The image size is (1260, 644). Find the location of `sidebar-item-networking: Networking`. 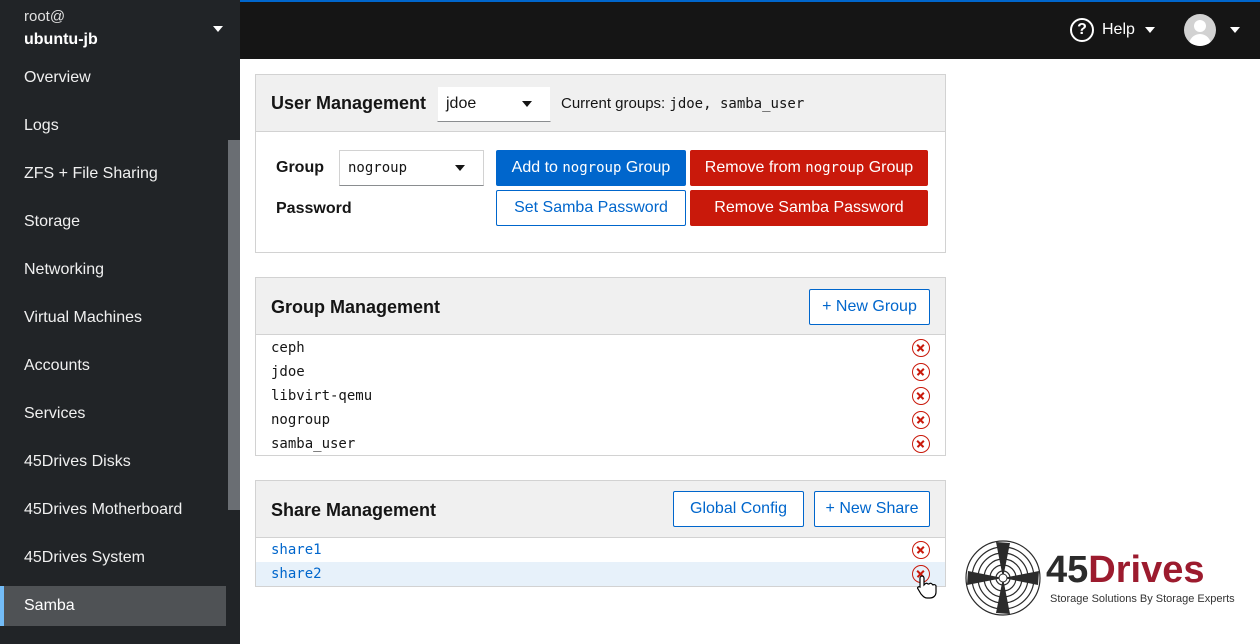

sidebar-item-networking: Networking is located at coordinates (113, 270).